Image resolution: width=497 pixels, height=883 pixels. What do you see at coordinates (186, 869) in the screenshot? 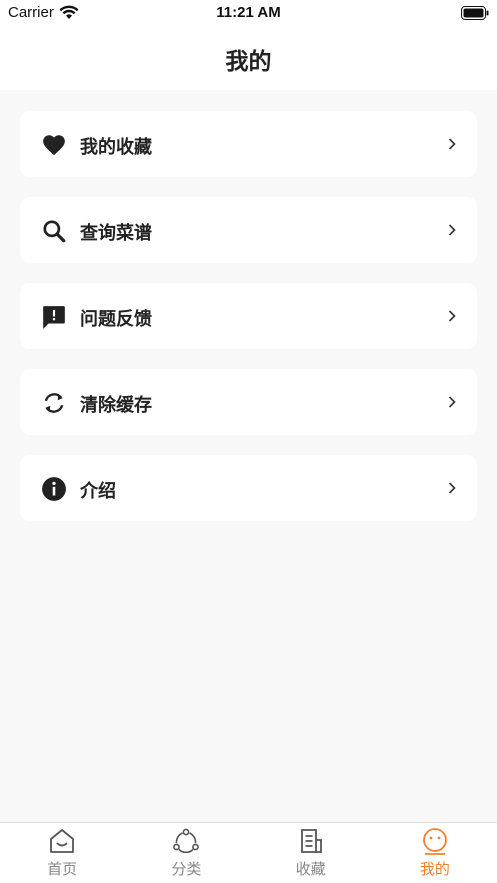
I see `tab-label: 分类` at bounding box center [186, 869].